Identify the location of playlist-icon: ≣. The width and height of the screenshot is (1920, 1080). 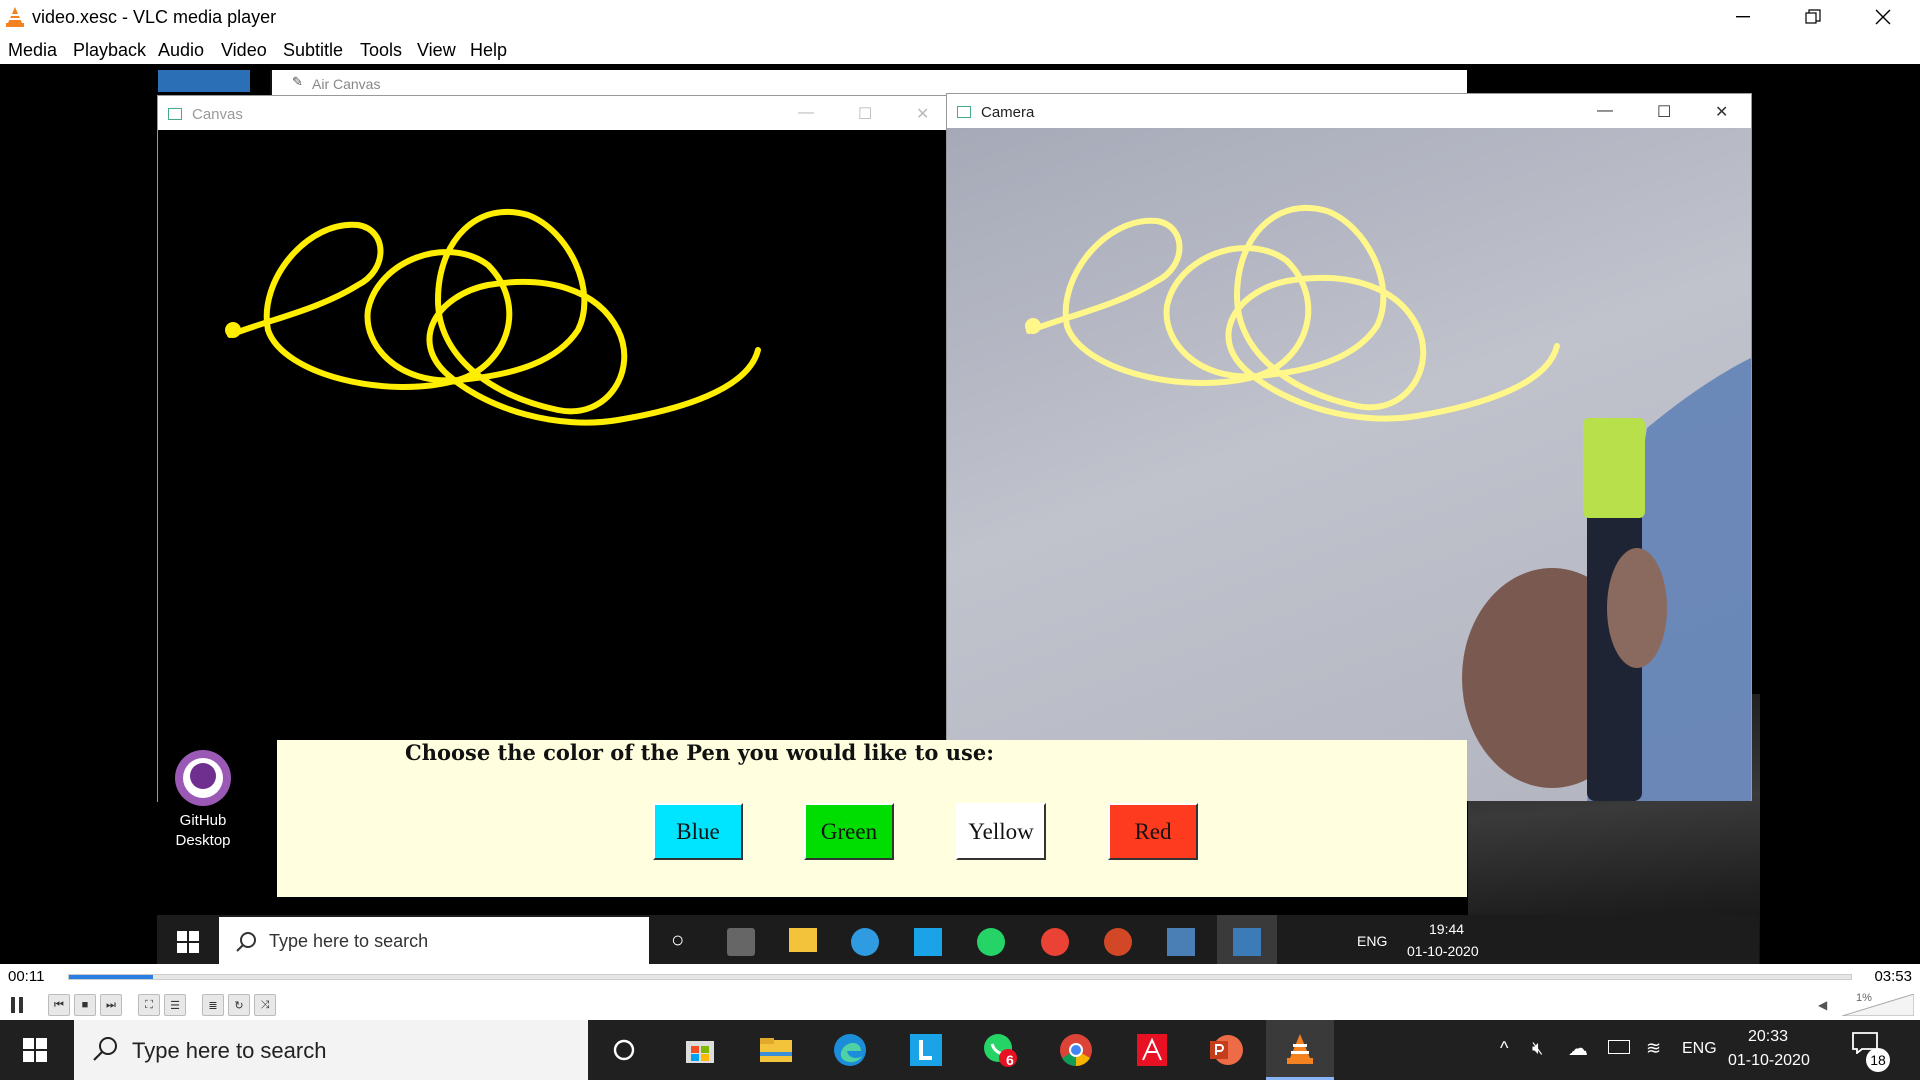
(213, 1005).